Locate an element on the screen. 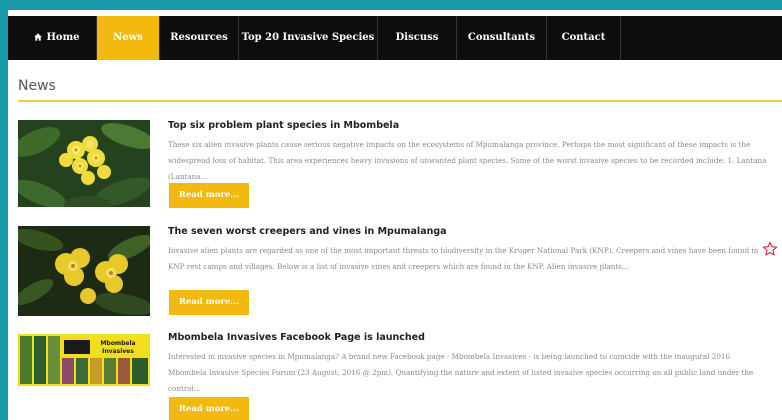 This screenshot has width=782, height=420. news-thumbnail-yellow-flowers is located at coordinates (84, 163).